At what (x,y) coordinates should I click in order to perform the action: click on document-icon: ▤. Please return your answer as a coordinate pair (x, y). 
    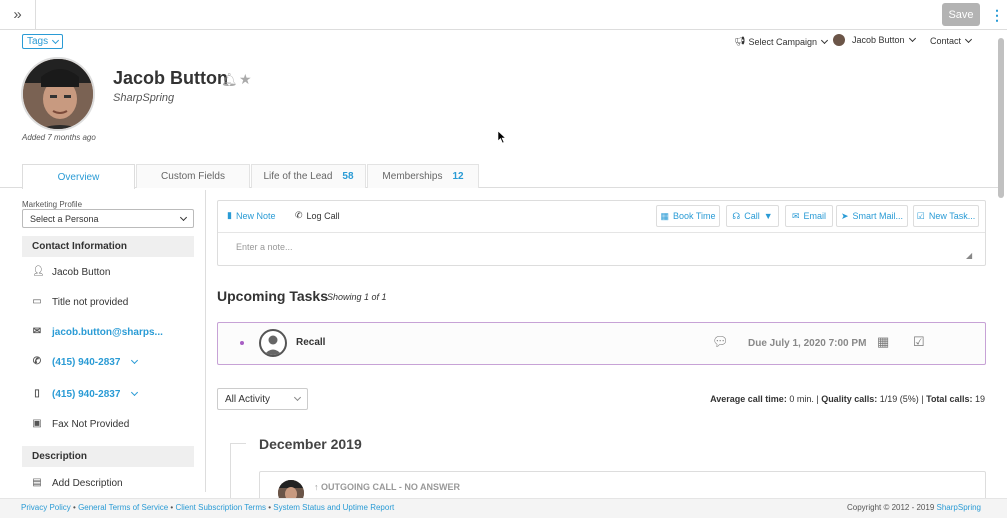
    Looking at the image, I should click on (37, 482).